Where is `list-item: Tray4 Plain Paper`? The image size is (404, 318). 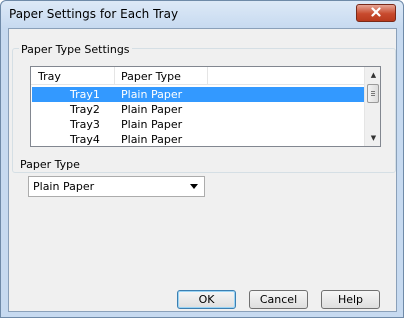 list-item: Tray4 Plain Paper is located at coordinates (198, 139).